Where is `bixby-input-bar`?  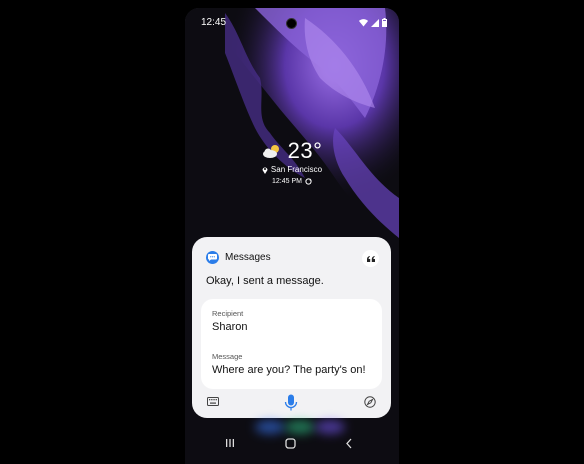
bixby-input-bar is located at coordinates (291, 405).